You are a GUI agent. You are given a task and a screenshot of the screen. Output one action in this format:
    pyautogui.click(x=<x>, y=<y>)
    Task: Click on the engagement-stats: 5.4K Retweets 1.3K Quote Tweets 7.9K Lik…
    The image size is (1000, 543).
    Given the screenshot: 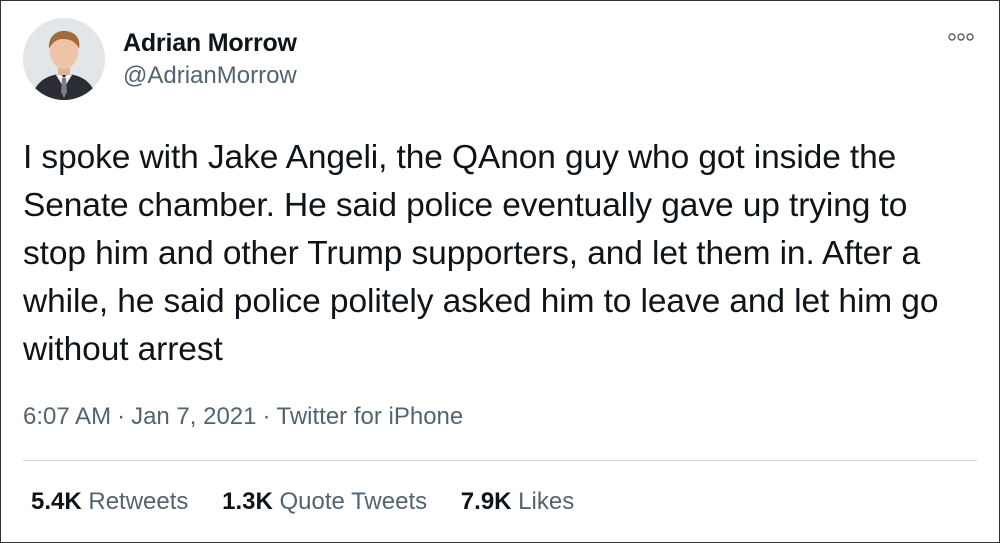 What is the action you would take?
    pyautogui.click(x=316, y=502)
    